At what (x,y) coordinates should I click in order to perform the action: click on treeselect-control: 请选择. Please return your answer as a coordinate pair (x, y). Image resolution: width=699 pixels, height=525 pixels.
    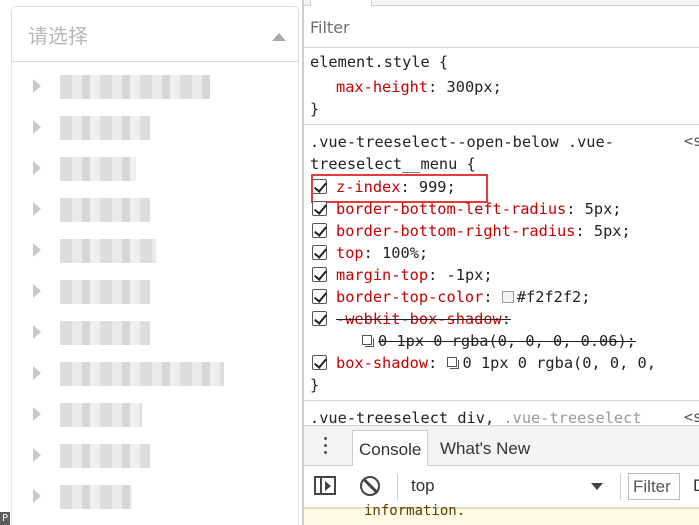
    Looking at the image, I should click on (155, 34).